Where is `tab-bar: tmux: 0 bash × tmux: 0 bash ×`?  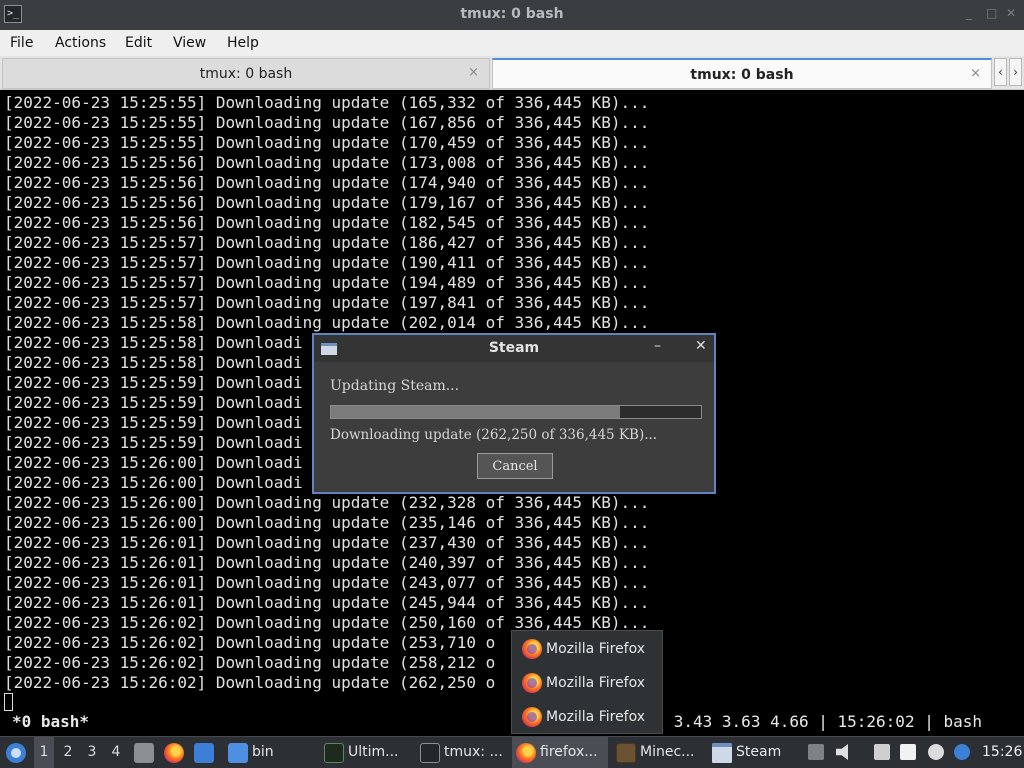
tab-bar: tmux: 0 bash × tmux: 0 bash × is located at coordinates (512, 73).